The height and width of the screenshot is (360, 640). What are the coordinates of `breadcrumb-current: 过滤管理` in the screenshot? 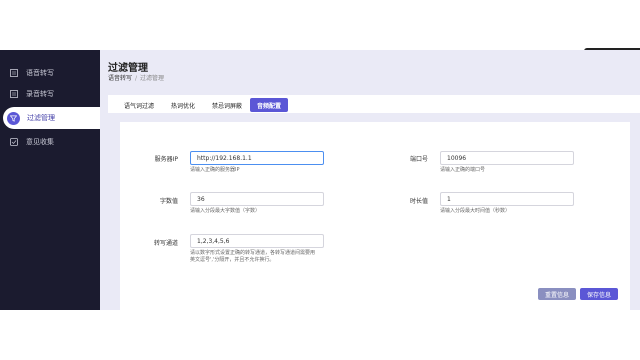 It's located at (152, 78).